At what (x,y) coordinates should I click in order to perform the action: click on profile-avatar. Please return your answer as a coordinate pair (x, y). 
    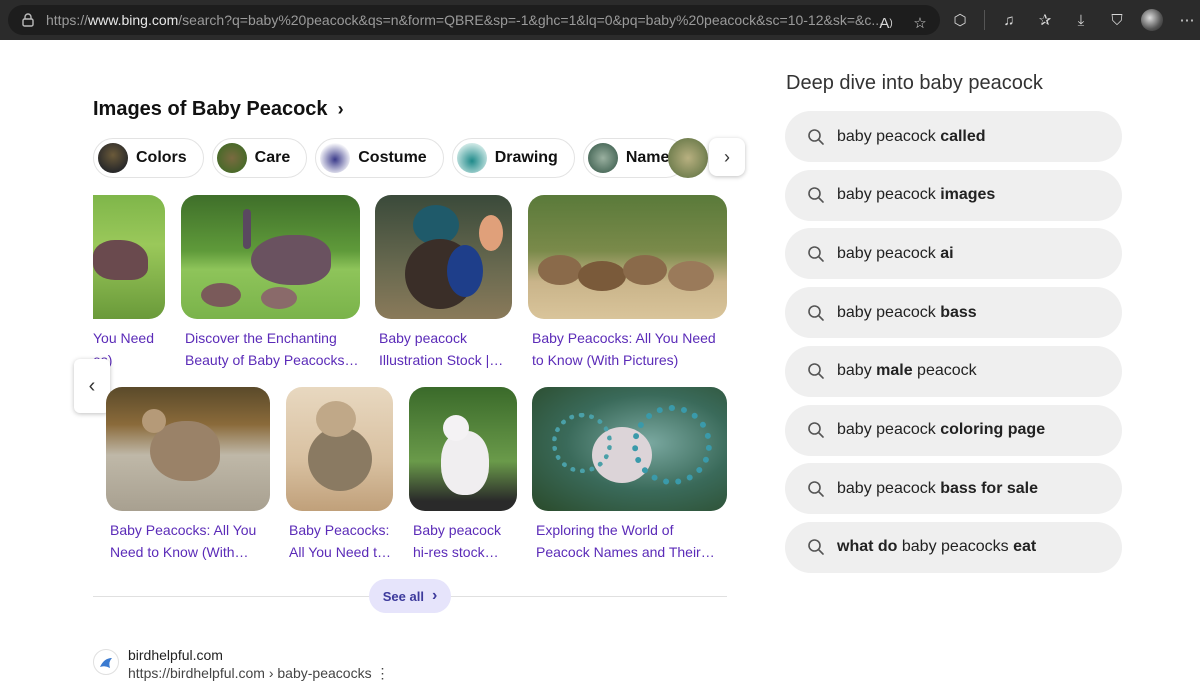
    Looking at the image, I should click on (1152, 20).